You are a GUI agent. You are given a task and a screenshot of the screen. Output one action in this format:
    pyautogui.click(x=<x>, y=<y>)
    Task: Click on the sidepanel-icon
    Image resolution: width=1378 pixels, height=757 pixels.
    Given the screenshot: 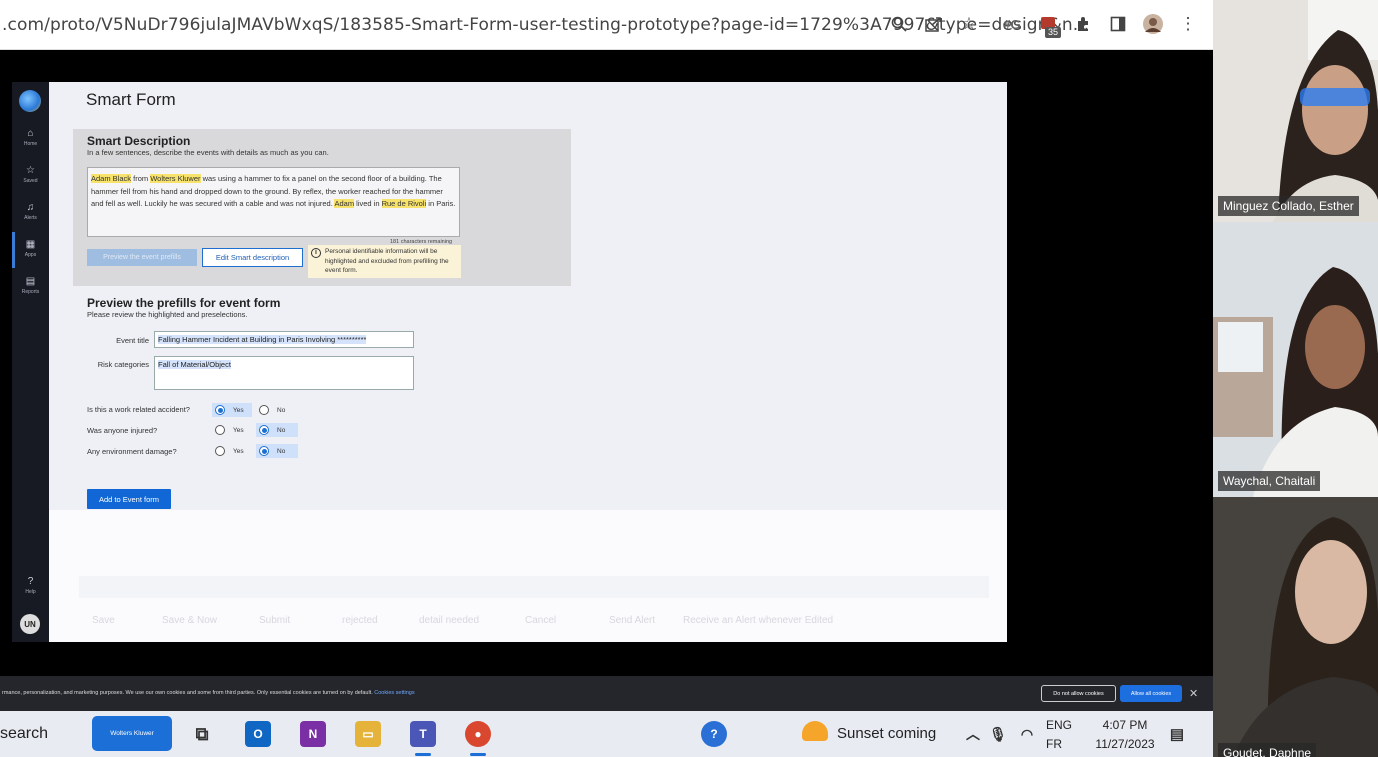 What is the action you would take?
    pyautogui.click(x=1118, y=24)
    